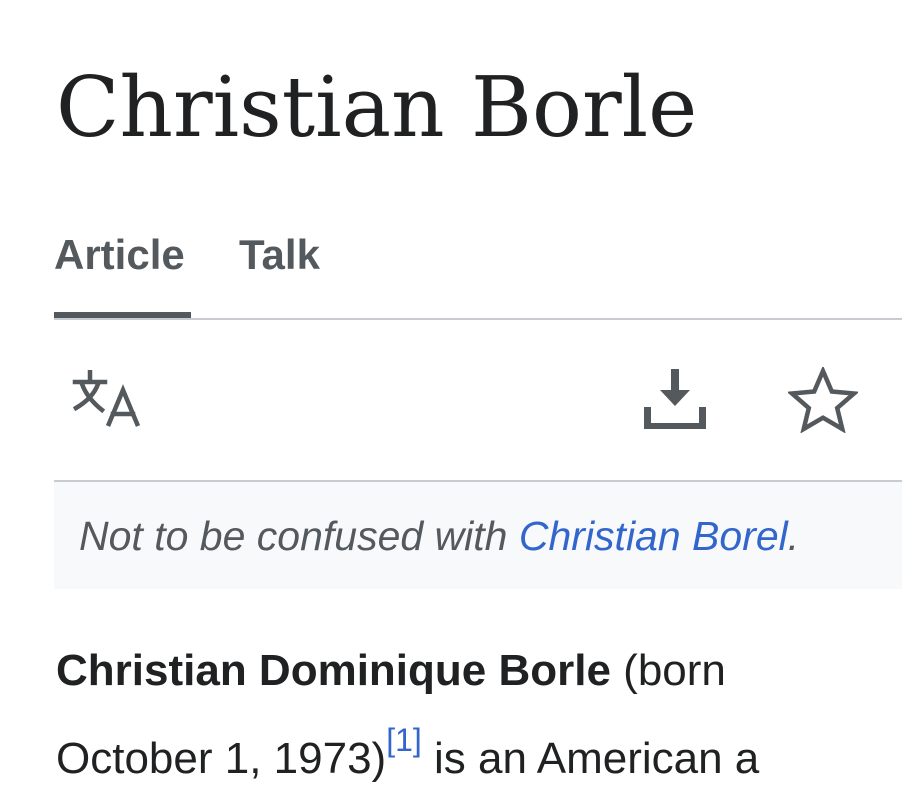 This screenshot has height=803, width=902. I want to click on hatnote-text: Not to be confused with Christian Borel., so click(439, 536).